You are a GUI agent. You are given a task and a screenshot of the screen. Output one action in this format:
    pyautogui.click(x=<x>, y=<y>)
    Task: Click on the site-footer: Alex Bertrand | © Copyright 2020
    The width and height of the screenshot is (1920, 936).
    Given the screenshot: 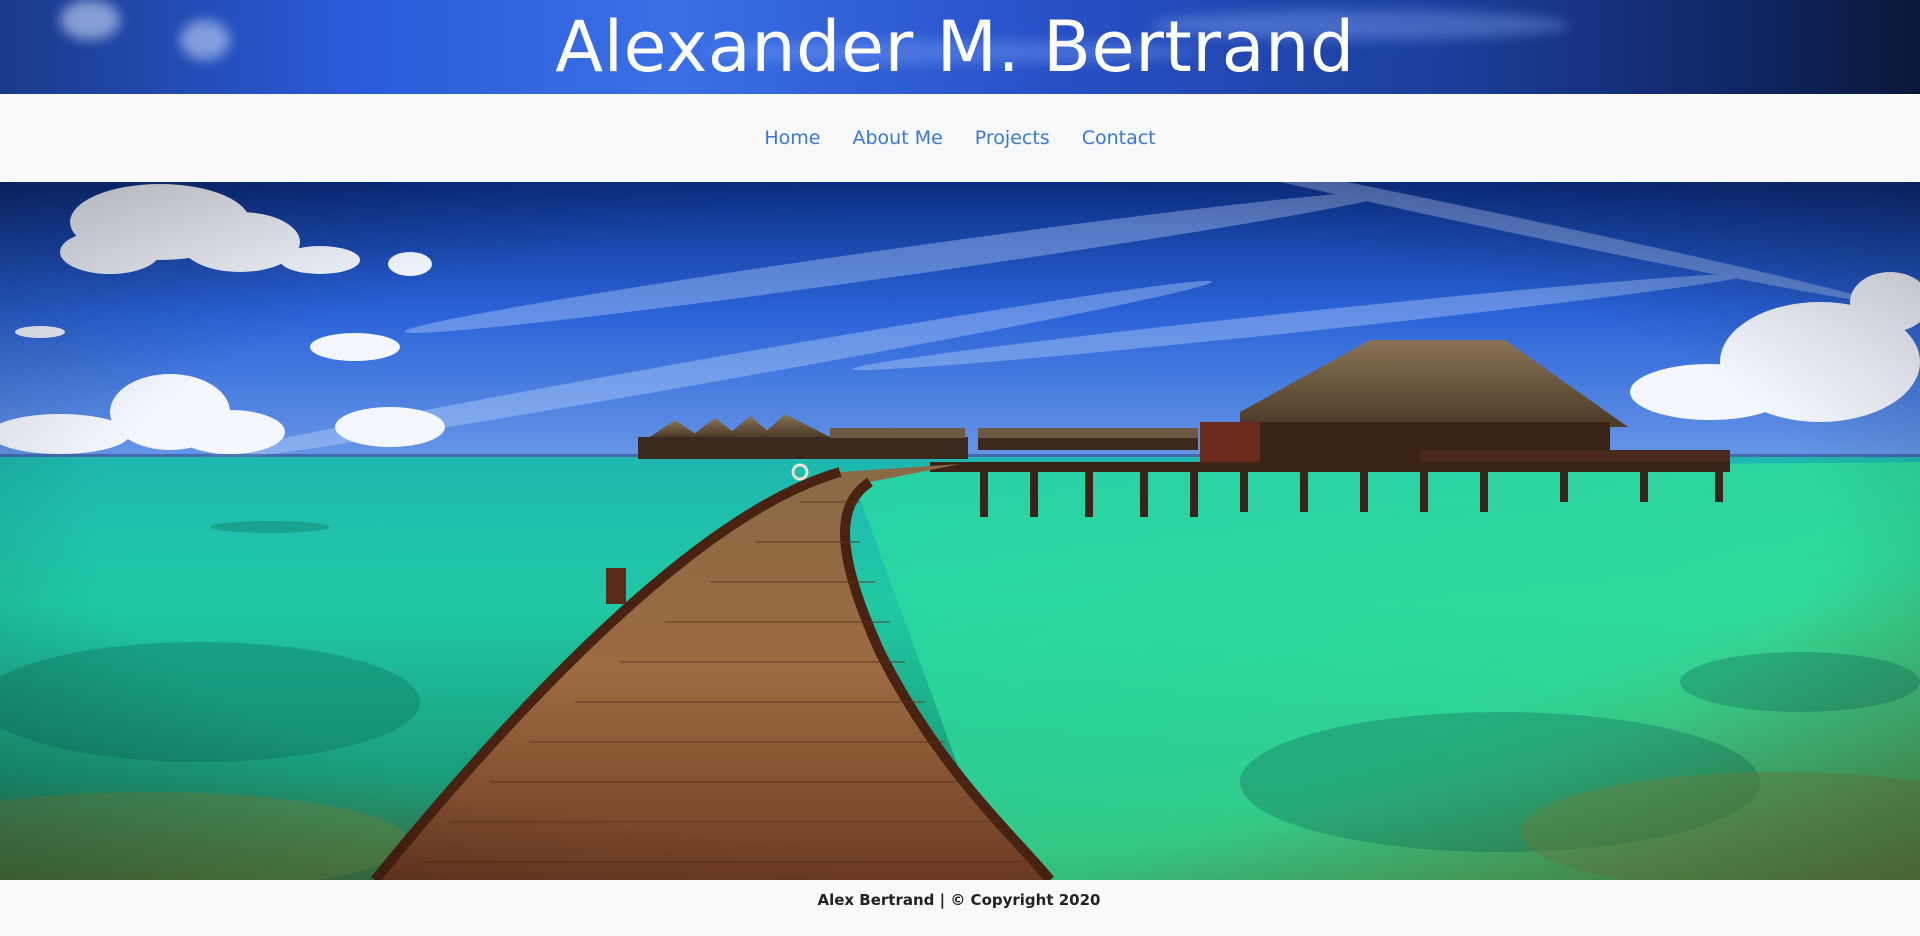 What is the action you would take?
    pyautogui.click(x=960, y=908)
    